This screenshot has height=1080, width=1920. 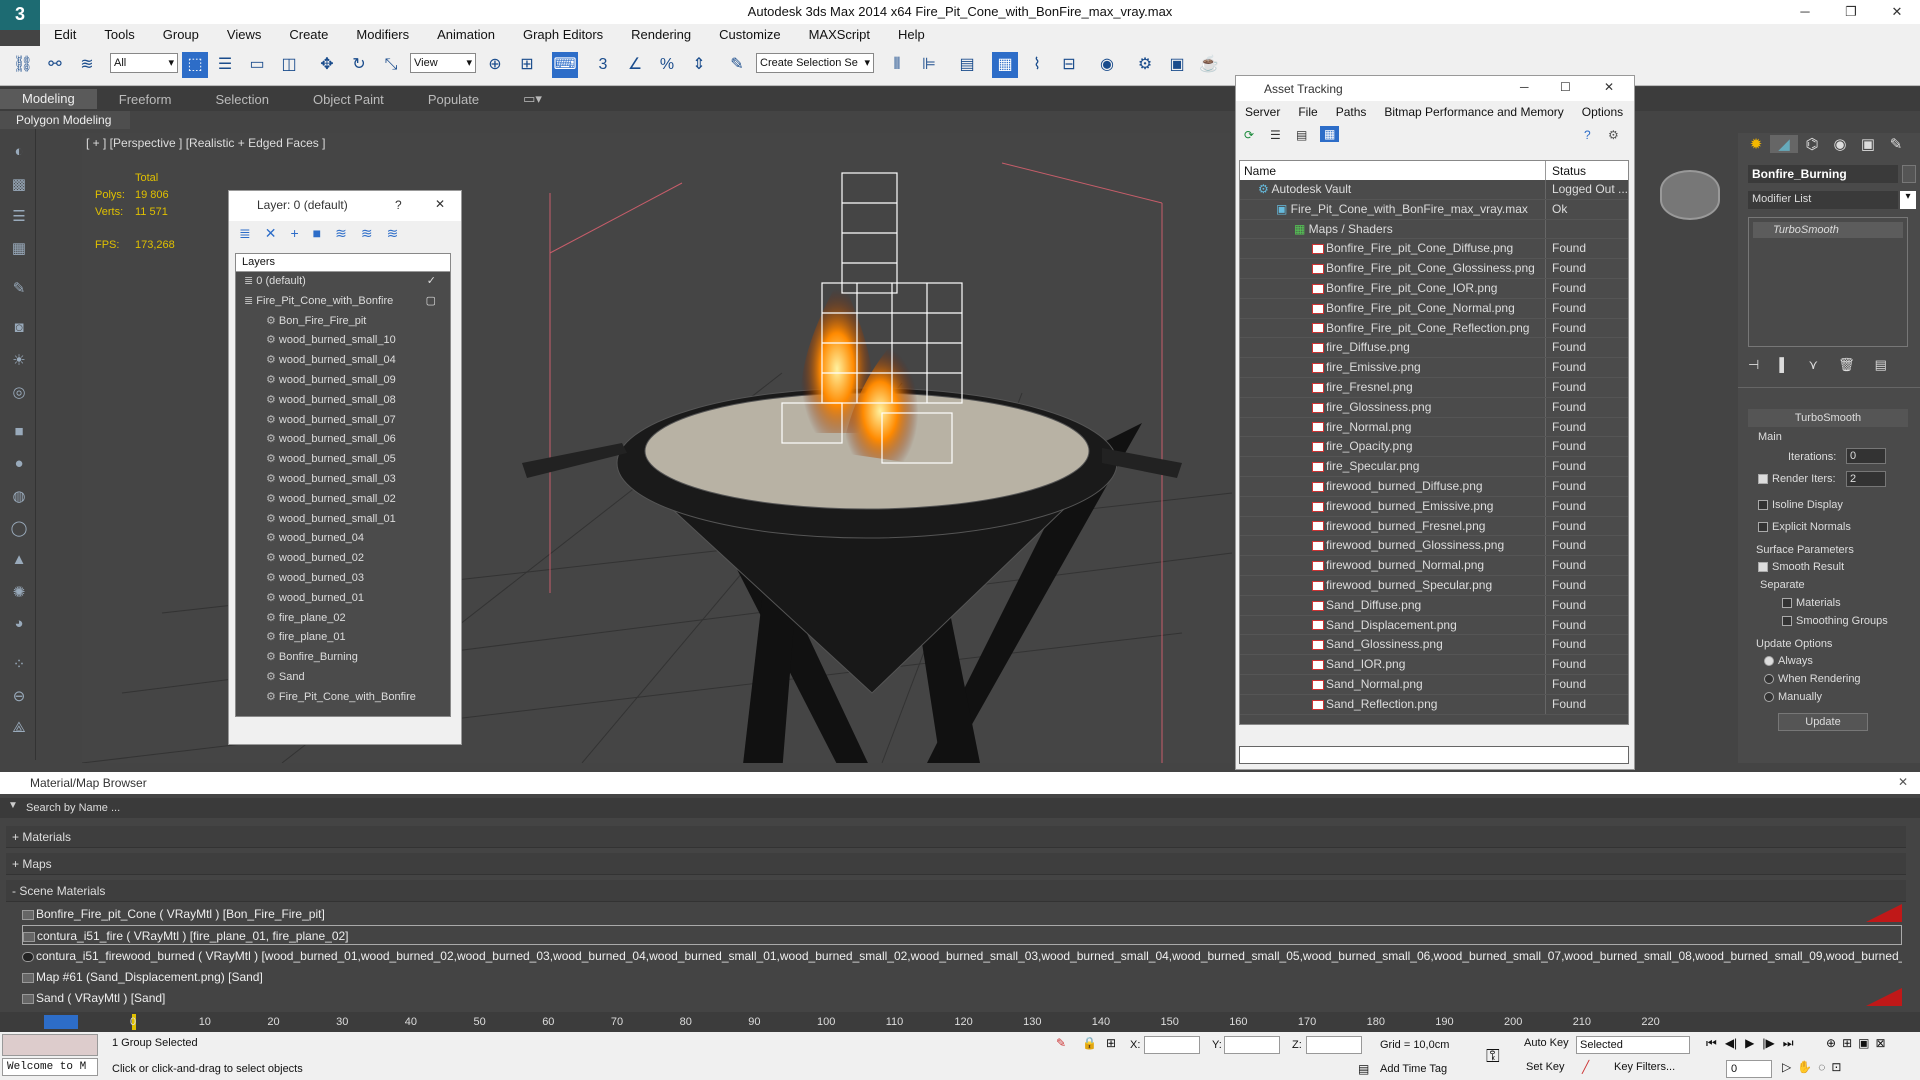 What do you see at coordinates (343, 421) in the screenshot?
I see `layer-row: ⚙ wood_burned_small_07` at bounding box center [343, 421].